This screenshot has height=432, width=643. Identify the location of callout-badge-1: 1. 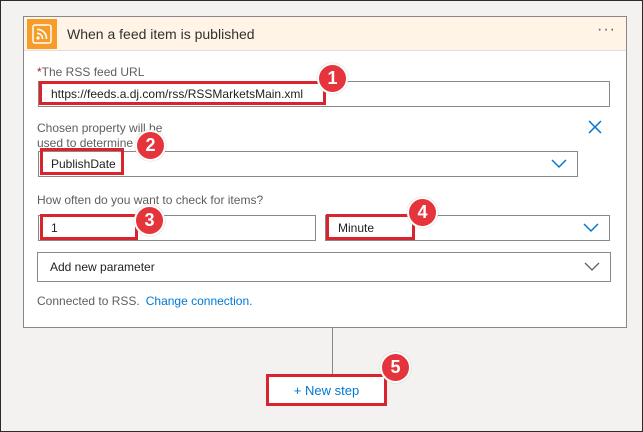
(332, 78).